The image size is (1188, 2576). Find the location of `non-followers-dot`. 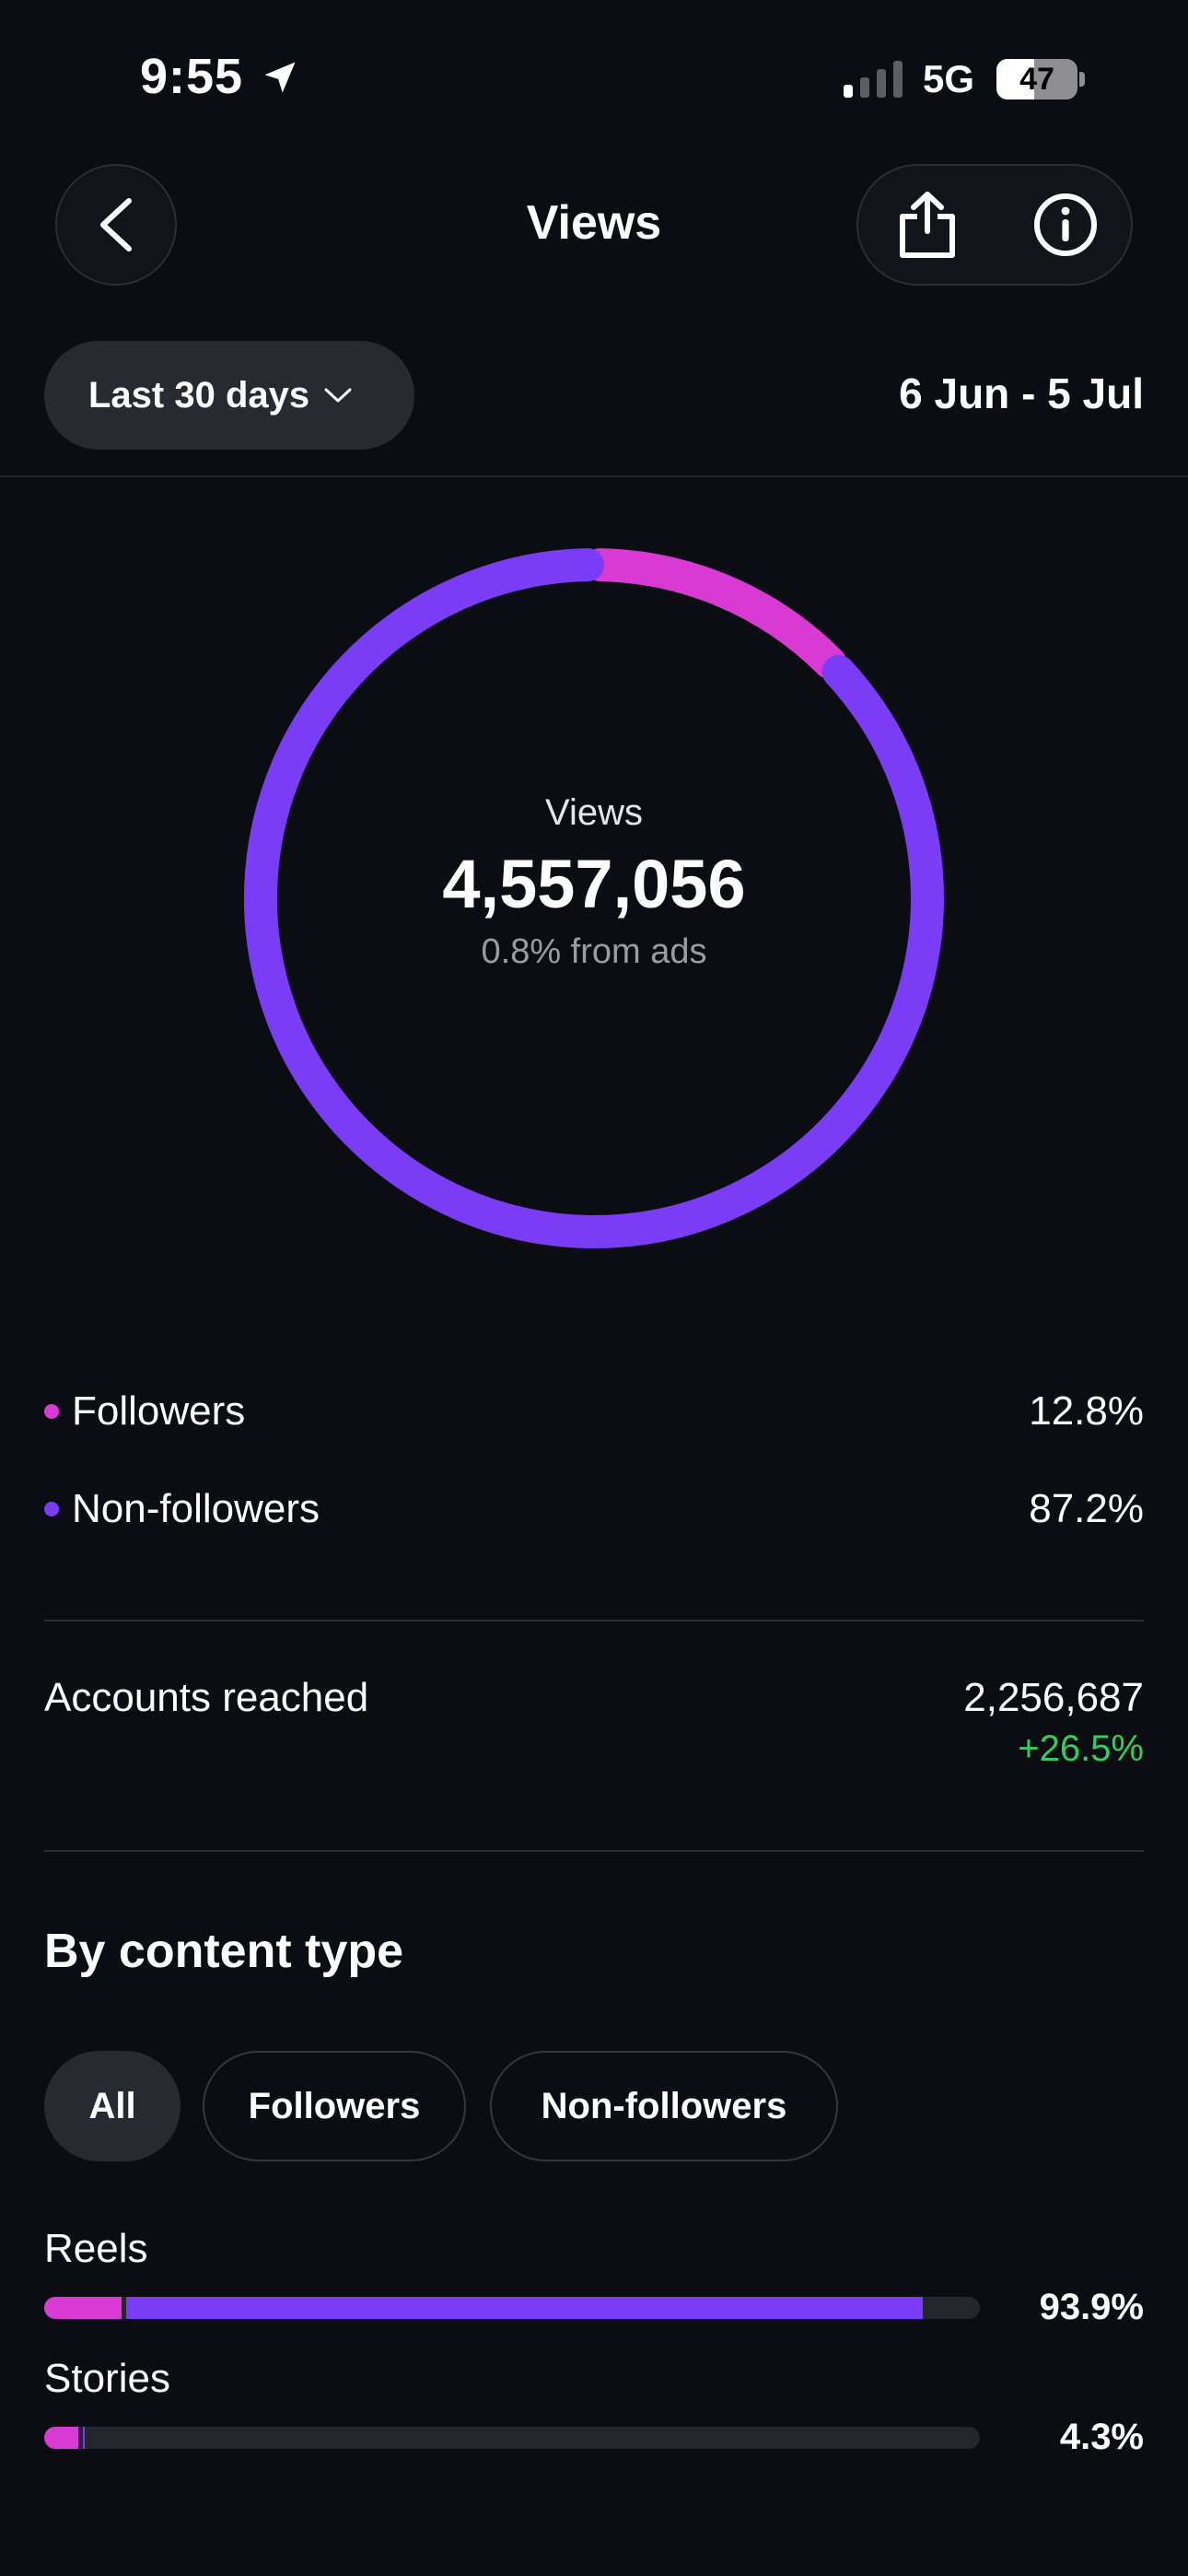

non-followers-dot is located at coordinates (51, 1509).